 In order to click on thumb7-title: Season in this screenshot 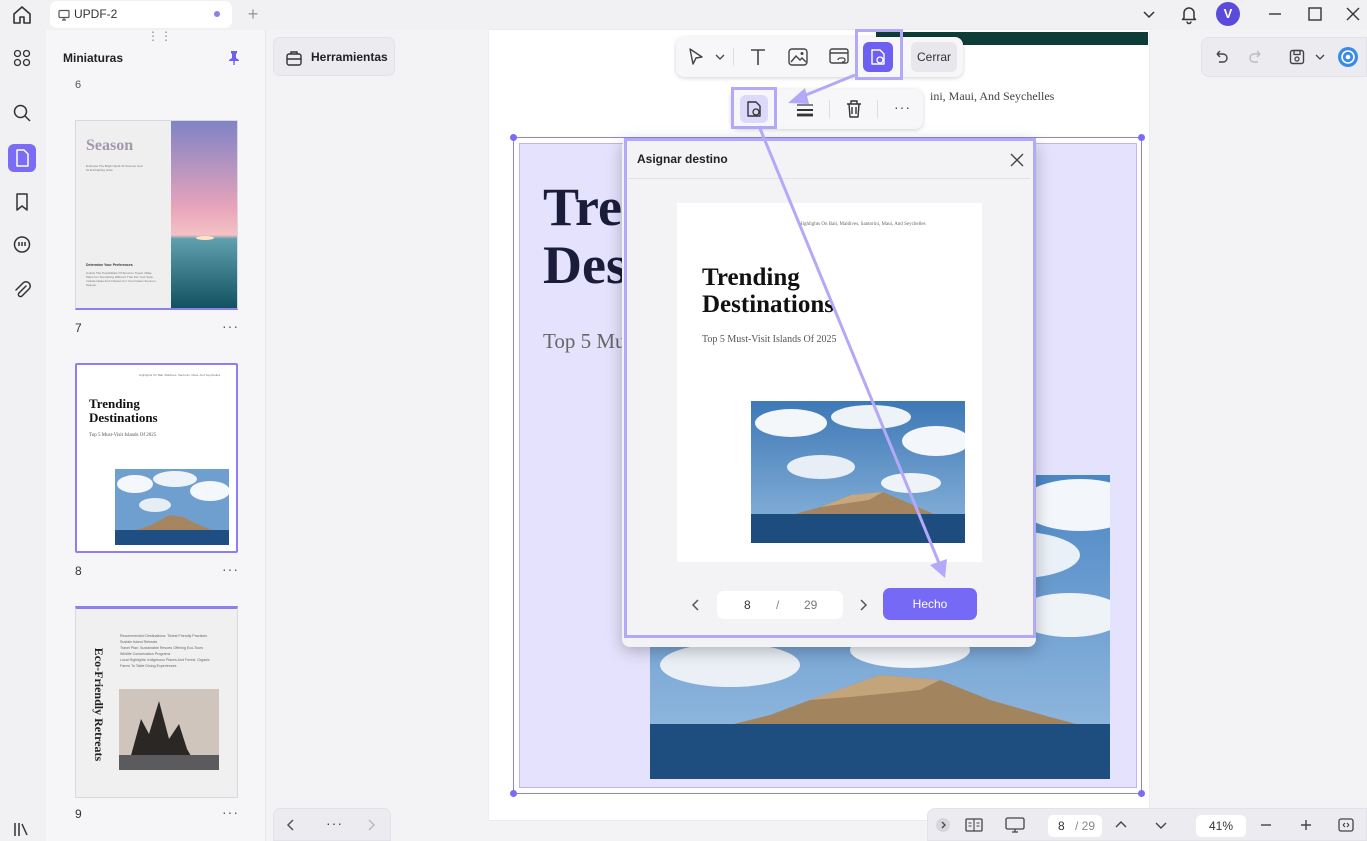, I will do `click(110, 145)`.